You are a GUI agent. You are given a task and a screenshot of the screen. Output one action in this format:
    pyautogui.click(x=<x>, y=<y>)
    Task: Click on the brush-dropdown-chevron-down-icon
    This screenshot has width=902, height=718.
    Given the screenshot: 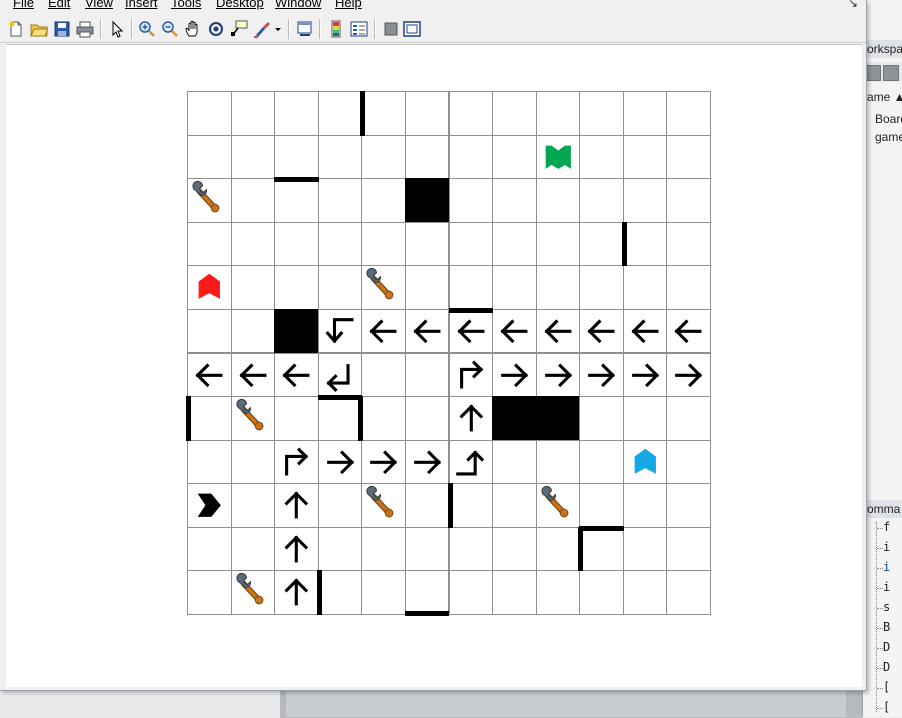 What is the action you would take?
    pyautogui.click(x=278, y=29)
    